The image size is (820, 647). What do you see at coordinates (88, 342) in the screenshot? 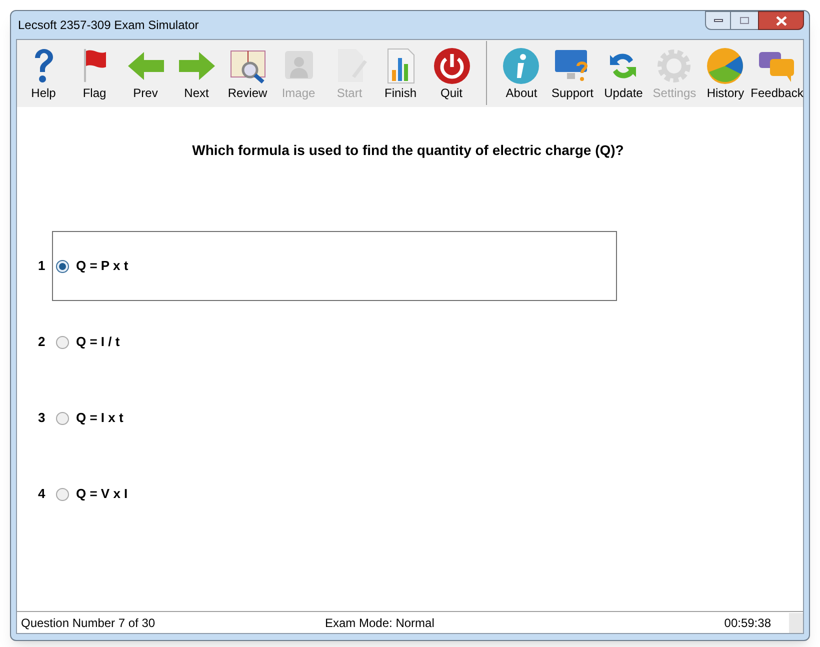
I see `answer-option: Q = I / t` at bounding box center [88, 342].